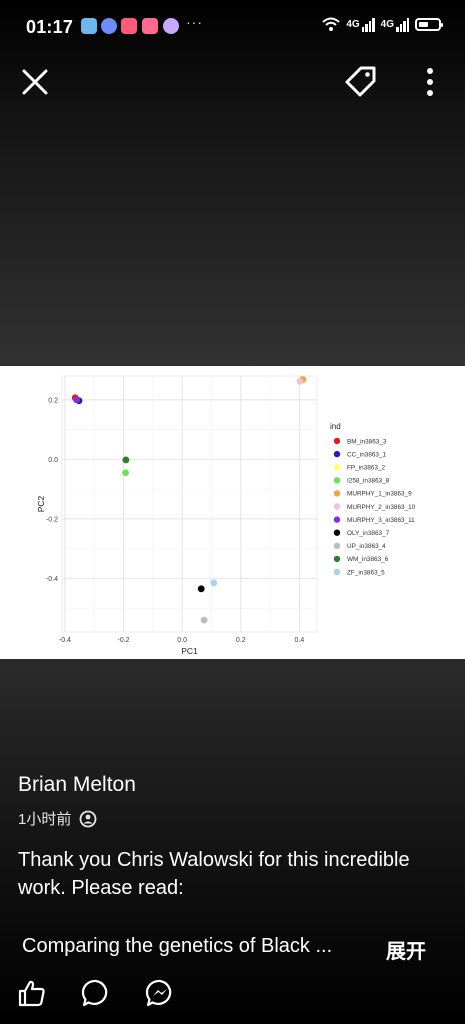 This screenshot has width=465, height=1024. I want to click on app-icon, so click(89, 26).